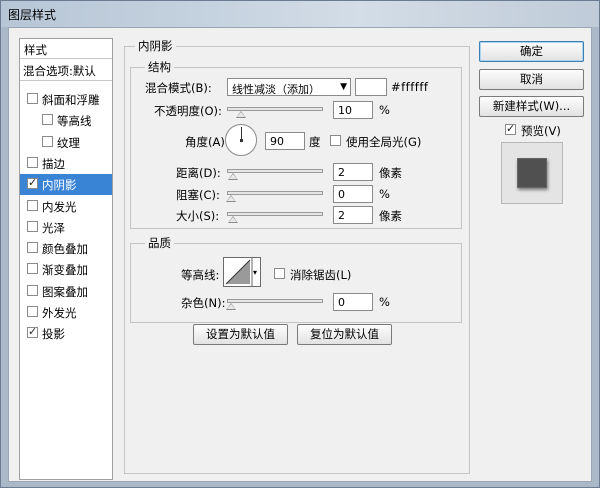  I want to click on global-light-label: 使用全局光(G), so click(384, 142).